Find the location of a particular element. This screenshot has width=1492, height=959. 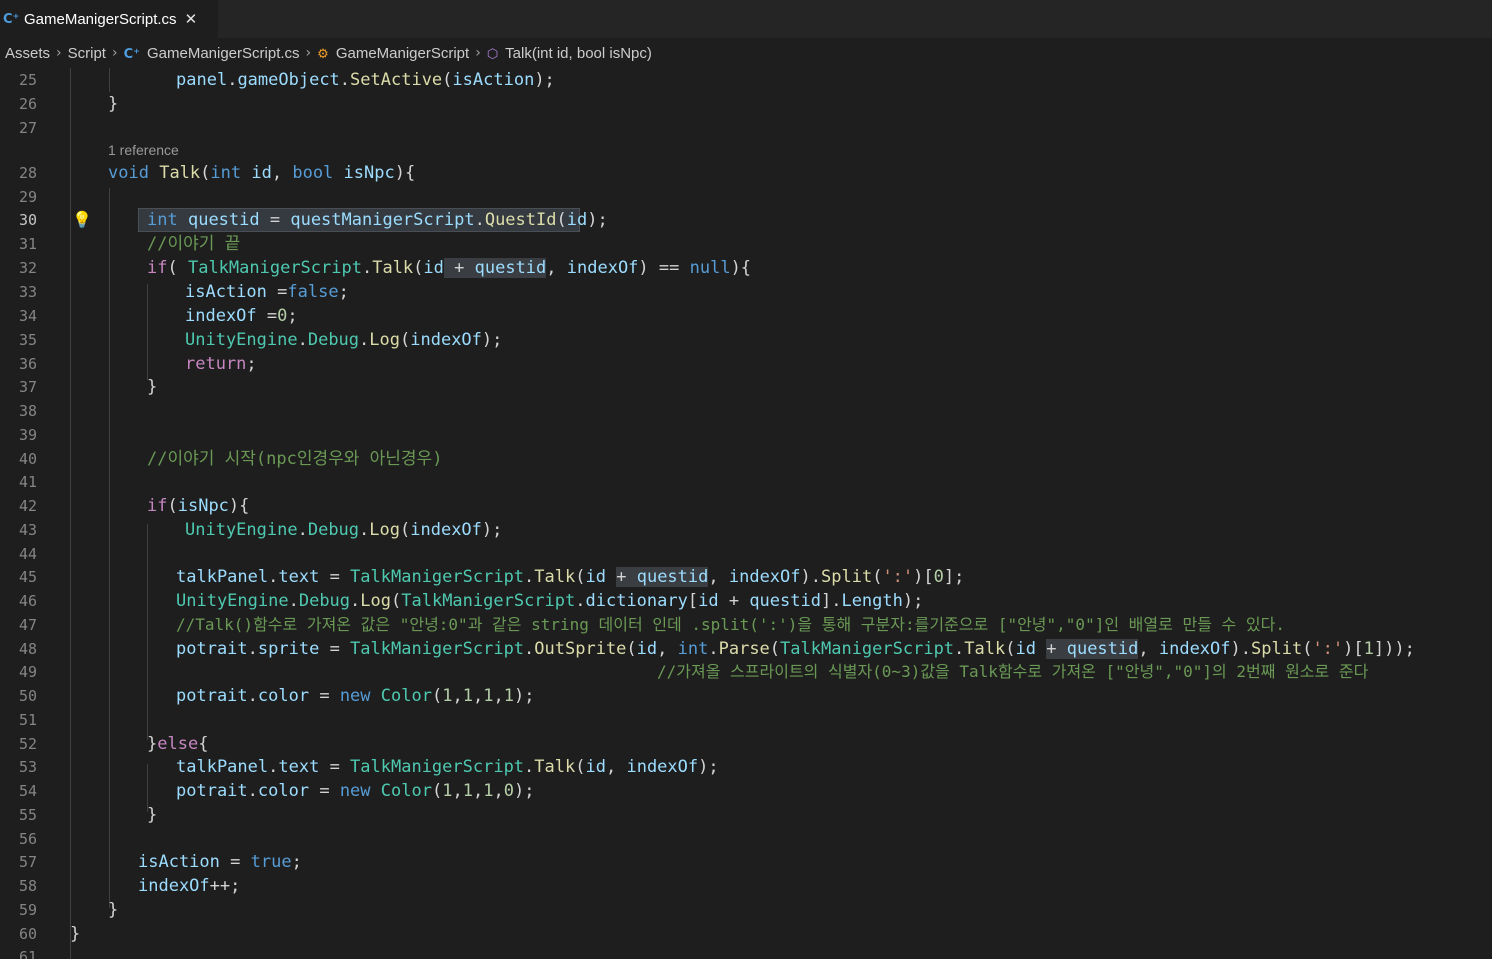

line-number: 60 is located at coordinates (27, 934).